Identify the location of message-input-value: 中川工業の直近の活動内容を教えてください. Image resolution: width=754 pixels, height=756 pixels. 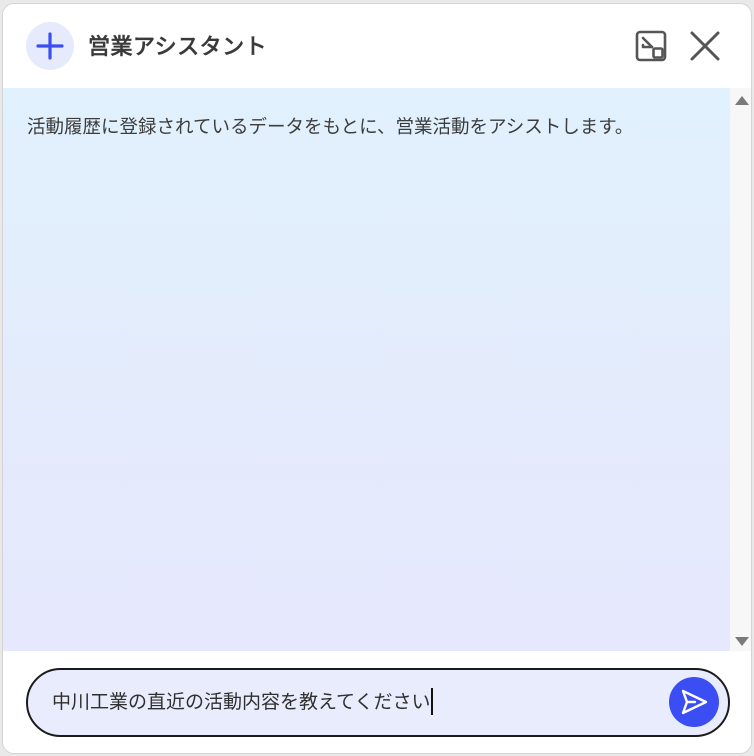
(241, 702).